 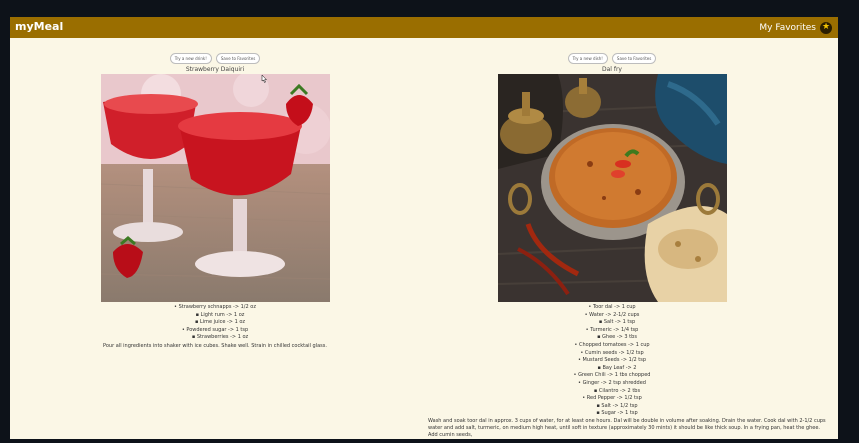 I want to click on meal-actions: Try a new dish! Save to Favorites, so click(x=612, y=58).